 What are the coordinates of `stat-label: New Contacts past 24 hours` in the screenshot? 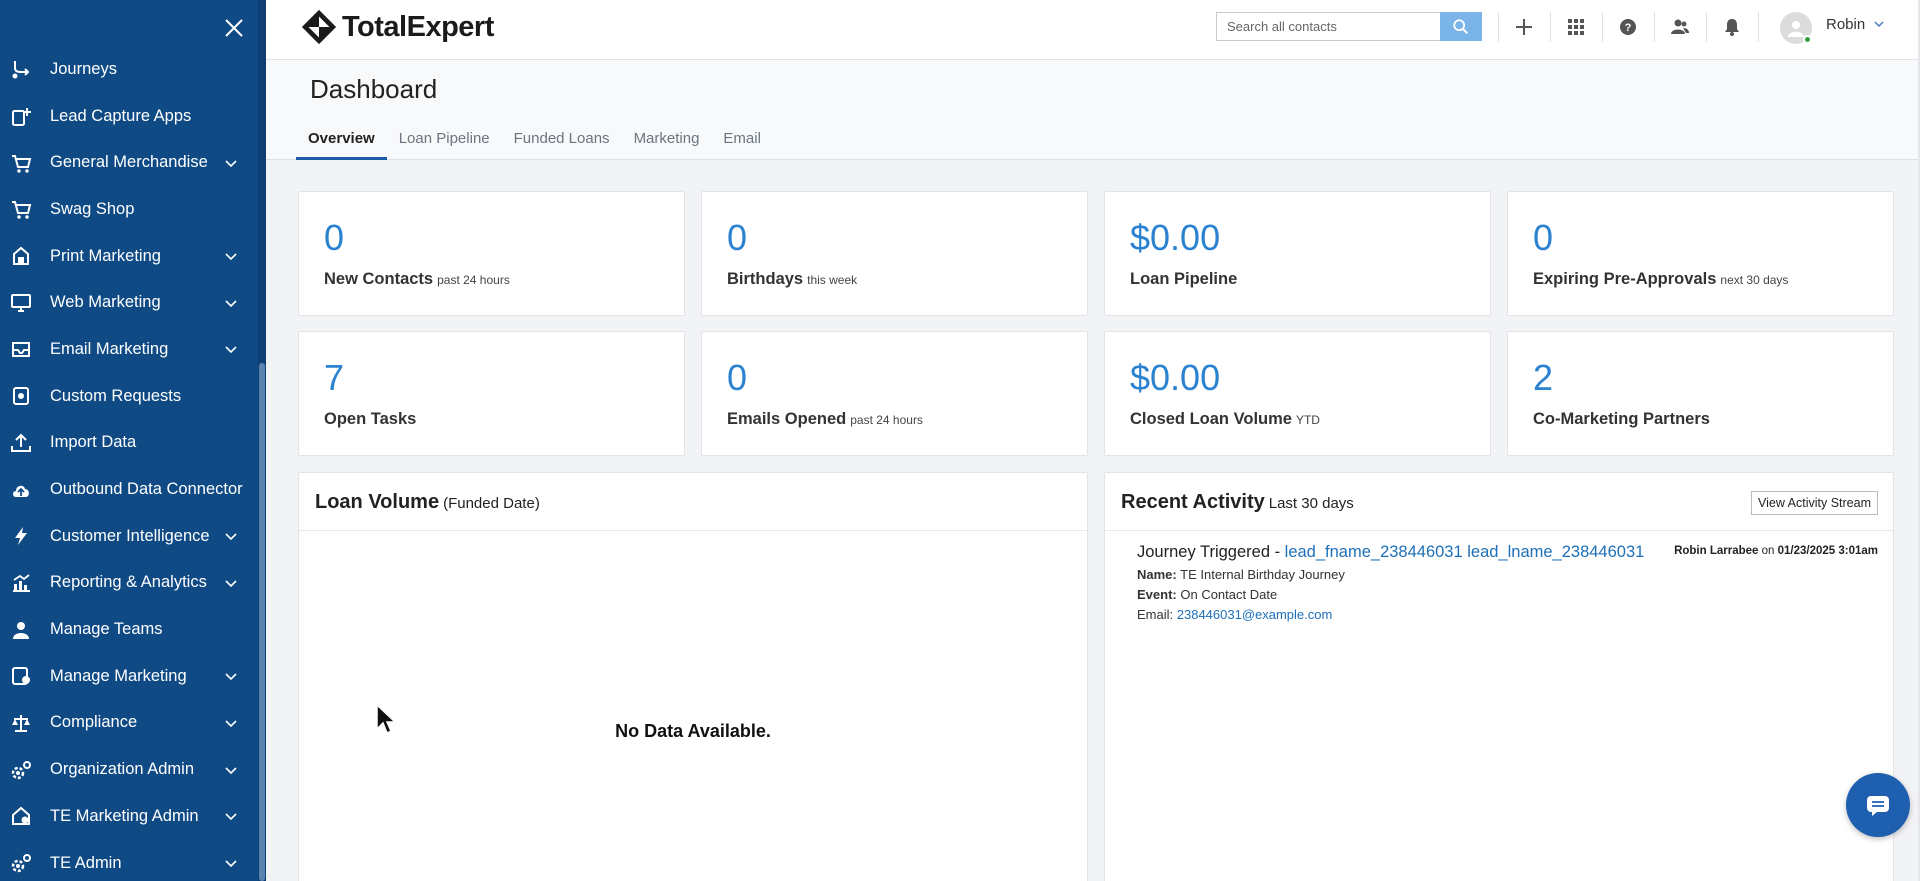 It's located at (417, 279).